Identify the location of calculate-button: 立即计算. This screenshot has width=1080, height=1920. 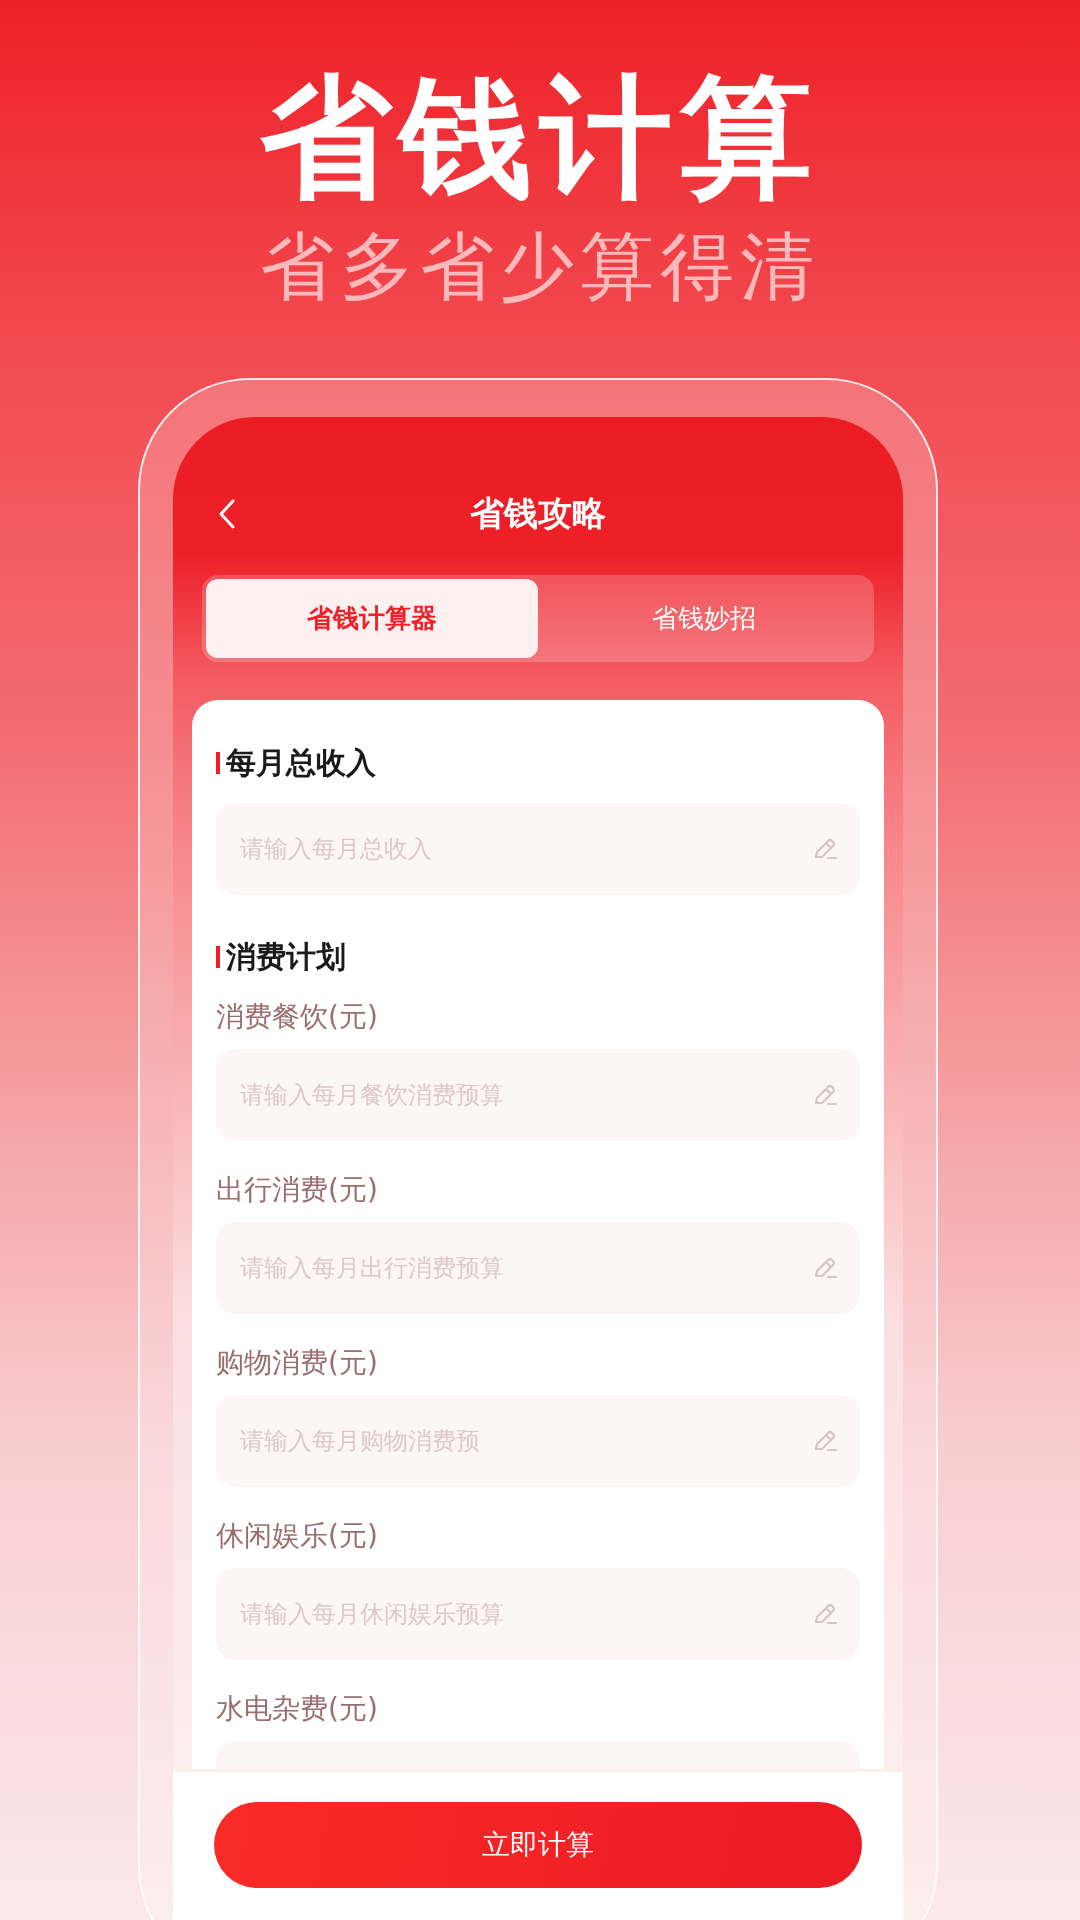
(538, 1845).